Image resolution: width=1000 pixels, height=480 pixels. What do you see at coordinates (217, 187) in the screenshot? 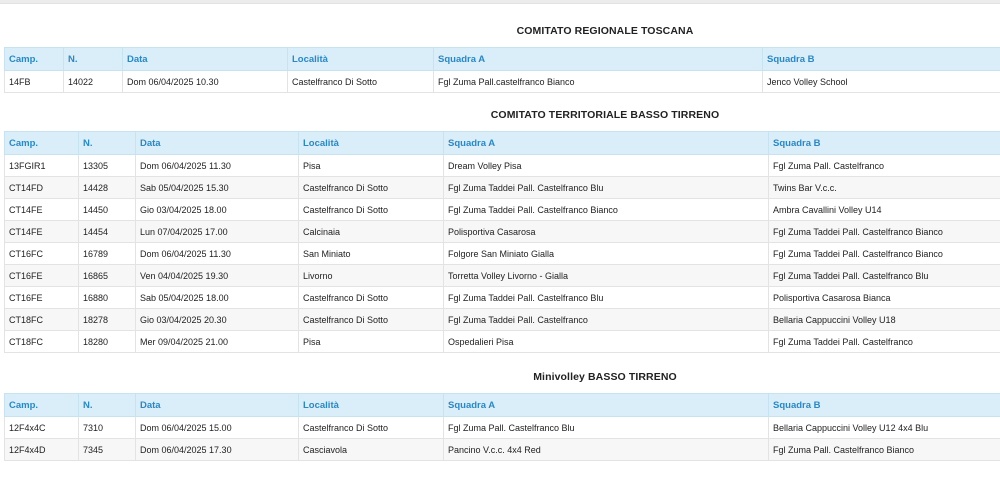
I see `cell-data: Sab 05/04/2025 15.30` at bounding box center [217, 187].